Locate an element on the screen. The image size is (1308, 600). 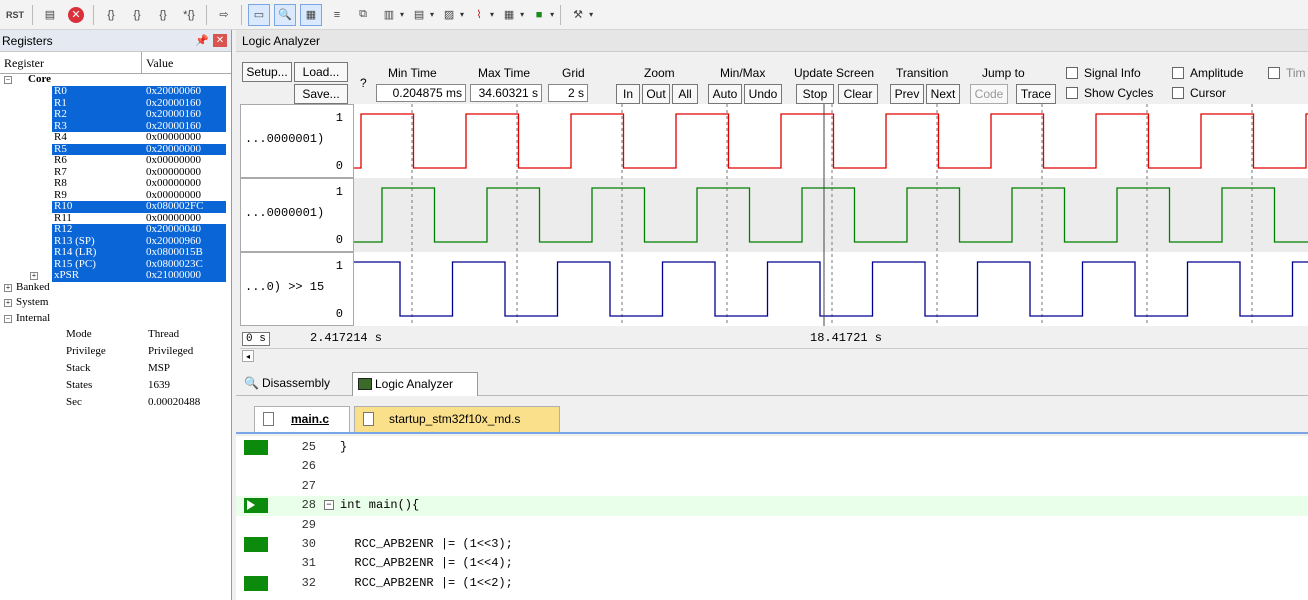
code-line: 32 RCC_APB2ENR |= (1<<2); is located at coordinates (772, 583).